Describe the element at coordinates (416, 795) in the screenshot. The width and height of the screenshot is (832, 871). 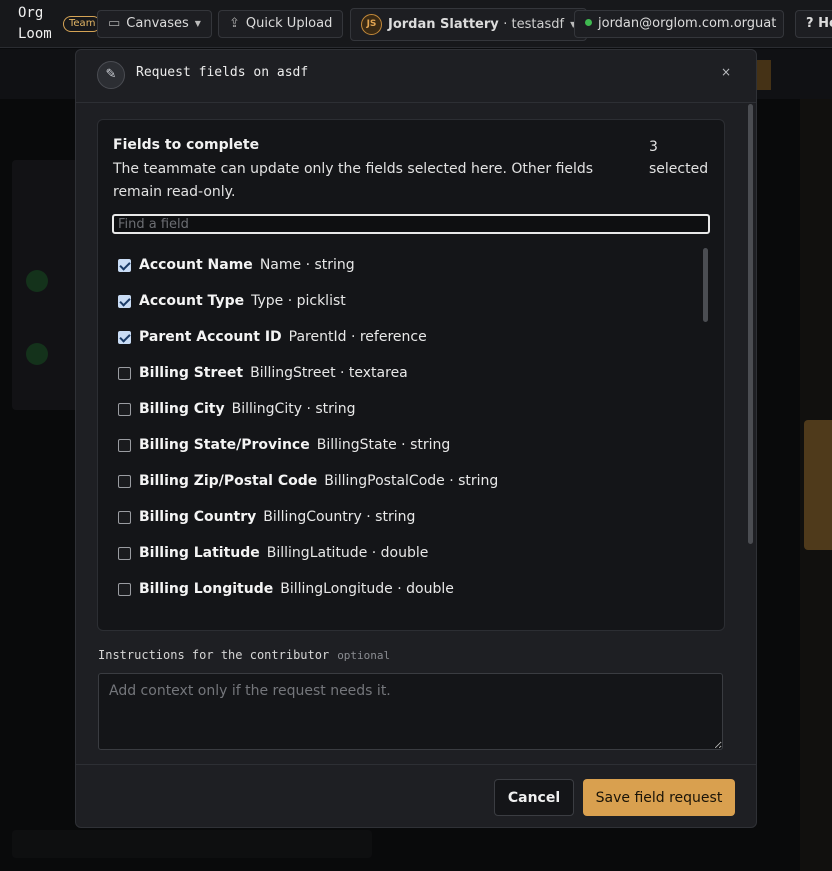
I see `dialog-footer: Cancel Save field request` at that location.